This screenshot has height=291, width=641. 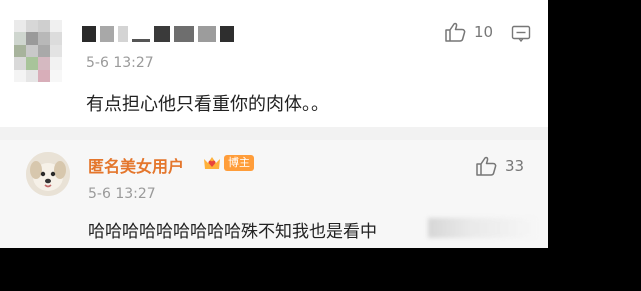 I want to click on comment-text: 有点担心他只看重你的肉体。。, so click(x=207, y=104).